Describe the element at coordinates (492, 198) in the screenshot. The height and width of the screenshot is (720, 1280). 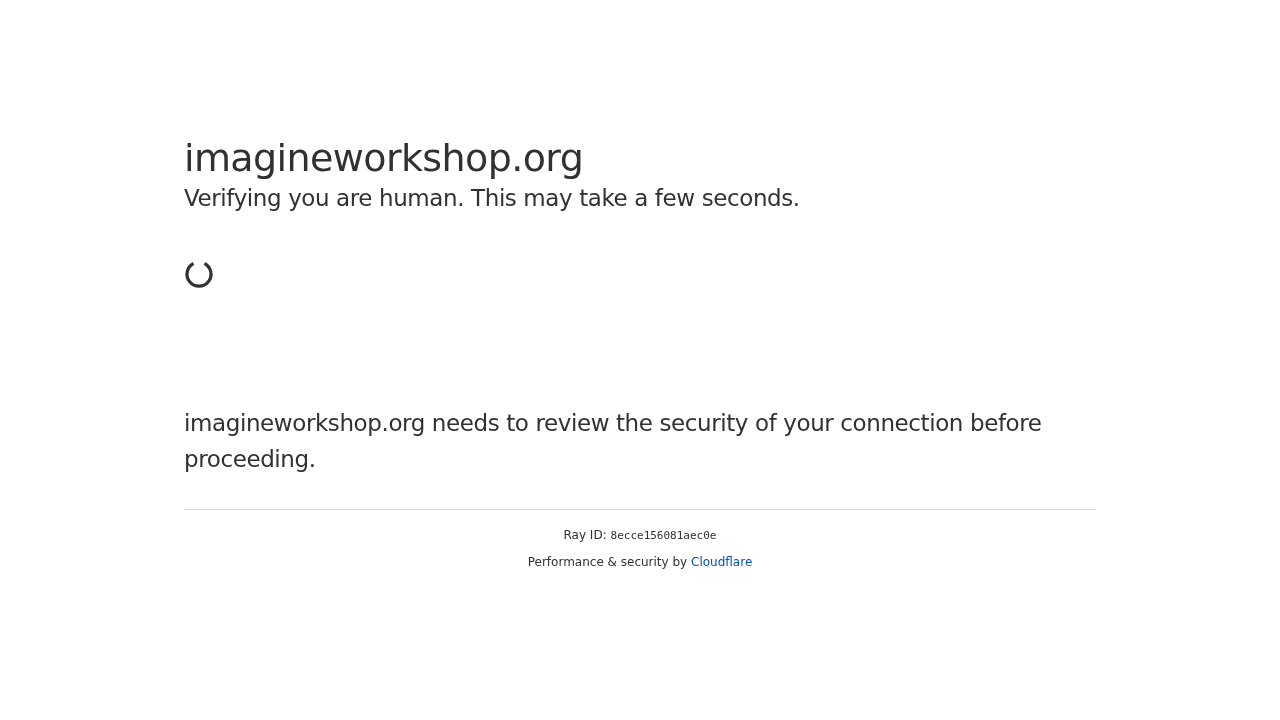
I see `verification-subheading: Verifying you are human. This may take a few seconds.` at that location.